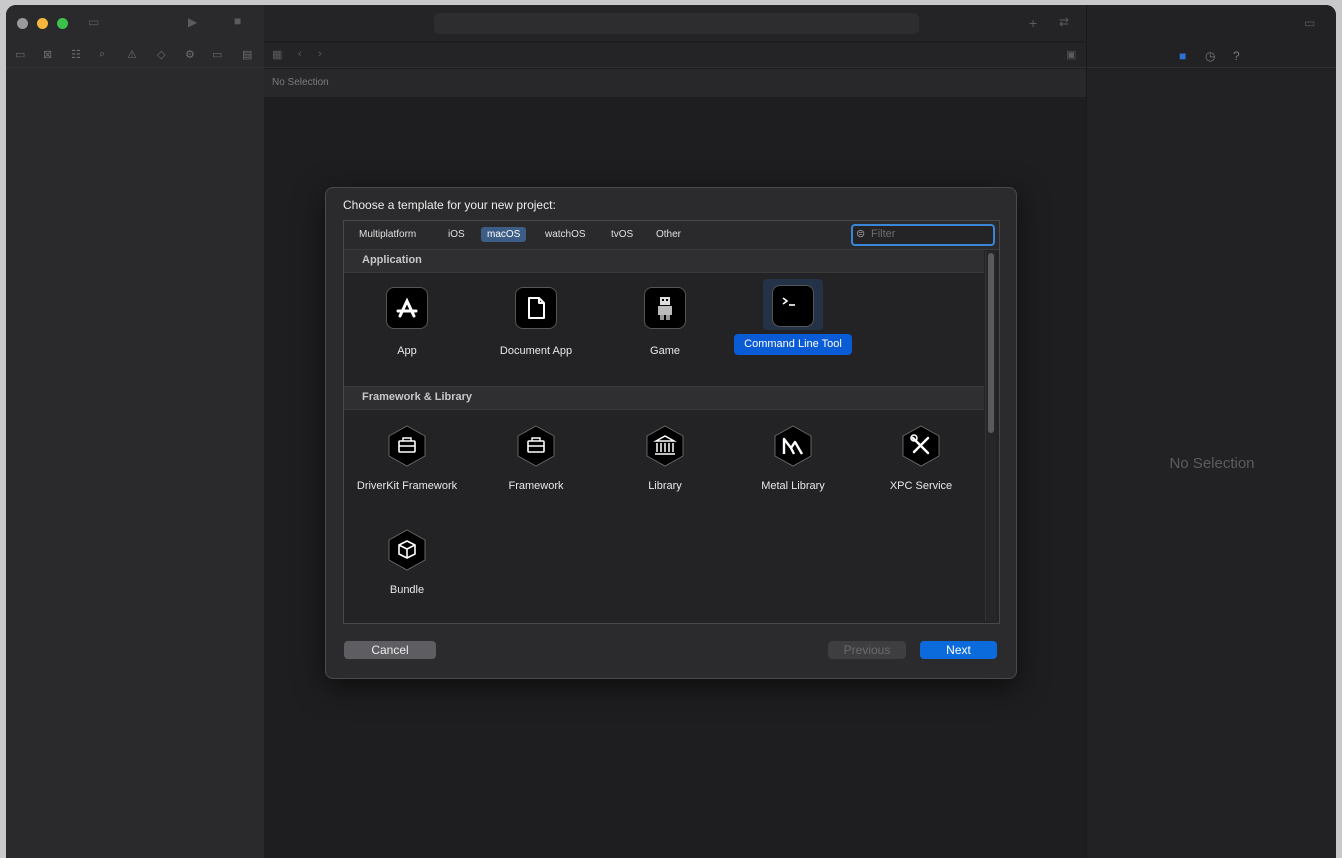 This screenshot has height=858, width=1342. What do you see at coordinates (1309, 23) in the screenshot?
I see `inspector-toggle-icon: ▭` at bounding box center [1309, 23].